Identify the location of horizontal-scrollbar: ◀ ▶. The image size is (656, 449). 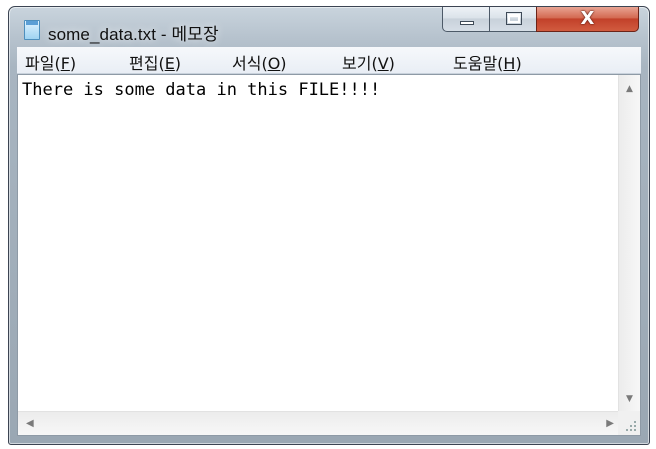
(319, 423).